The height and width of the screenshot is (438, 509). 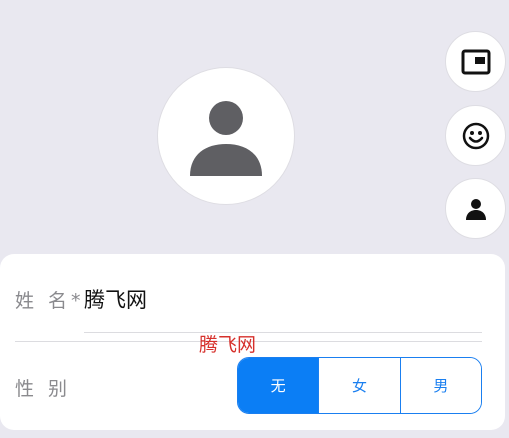 I want to click on emoji-button, so click(x=475, y=135).